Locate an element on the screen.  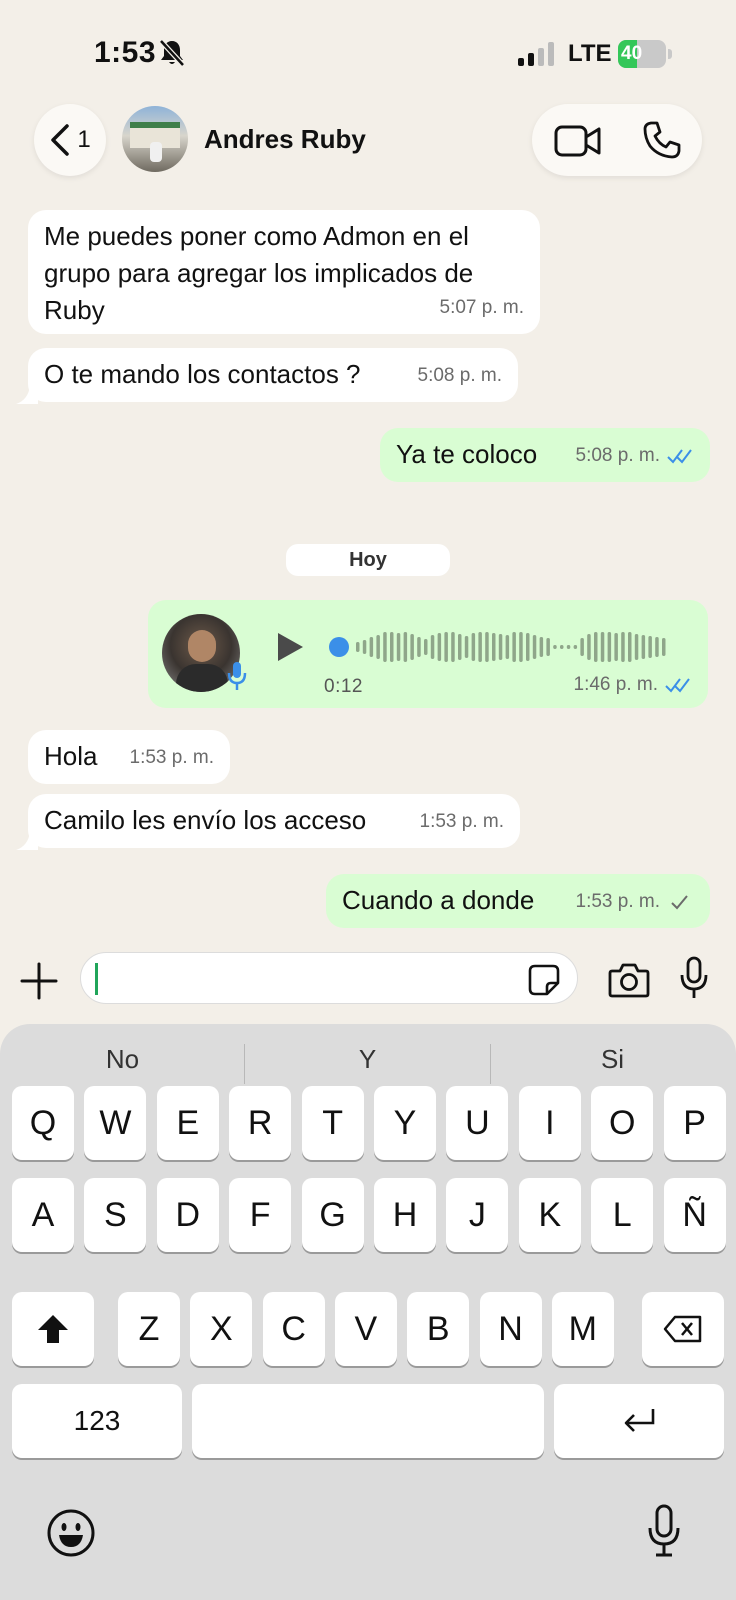
message-composer is located at coordinates (368, 982).